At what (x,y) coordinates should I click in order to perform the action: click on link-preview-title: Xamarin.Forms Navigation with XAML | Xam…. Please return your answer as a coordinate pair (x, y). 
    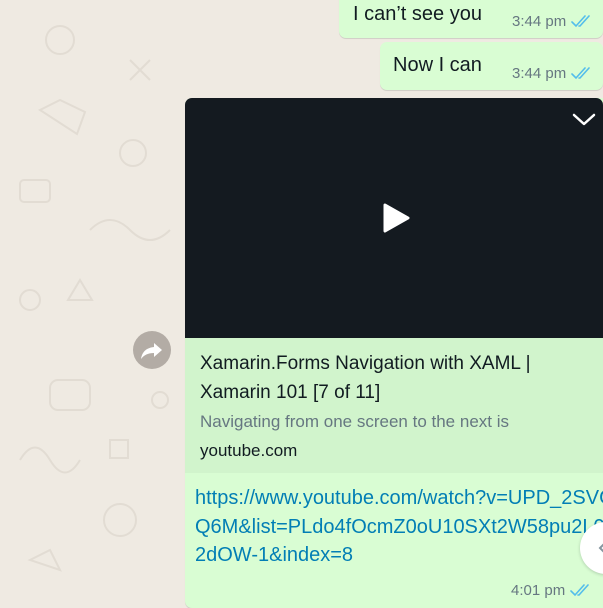
    Looking at the image, I should click on (365, 378).